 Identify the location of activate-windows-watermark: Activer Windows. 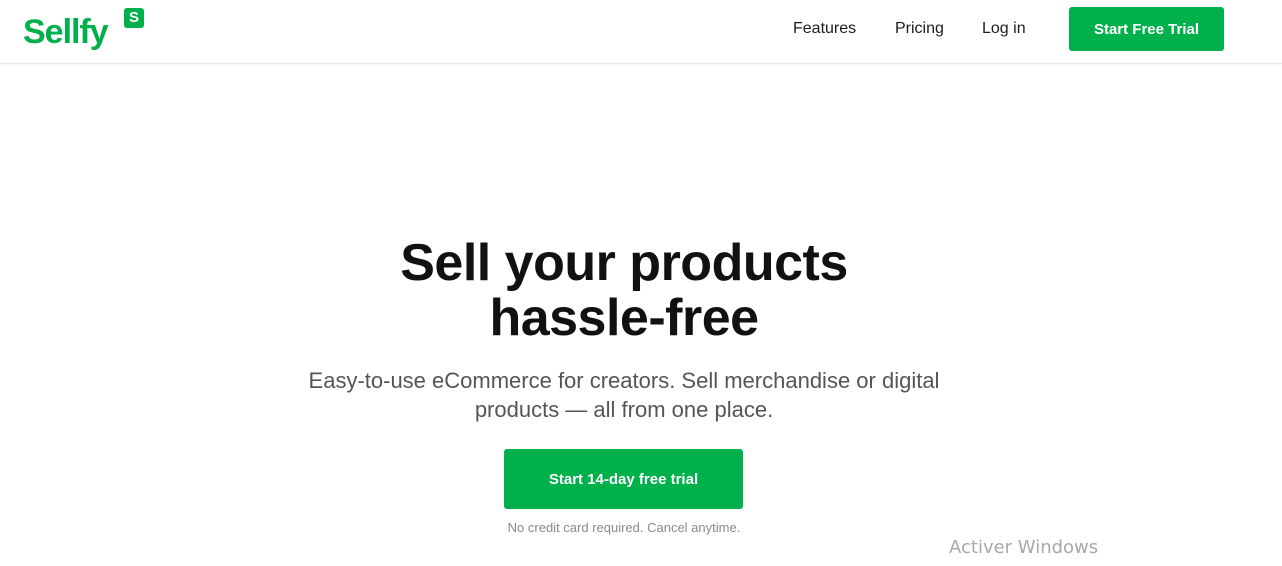
(1024, 547).